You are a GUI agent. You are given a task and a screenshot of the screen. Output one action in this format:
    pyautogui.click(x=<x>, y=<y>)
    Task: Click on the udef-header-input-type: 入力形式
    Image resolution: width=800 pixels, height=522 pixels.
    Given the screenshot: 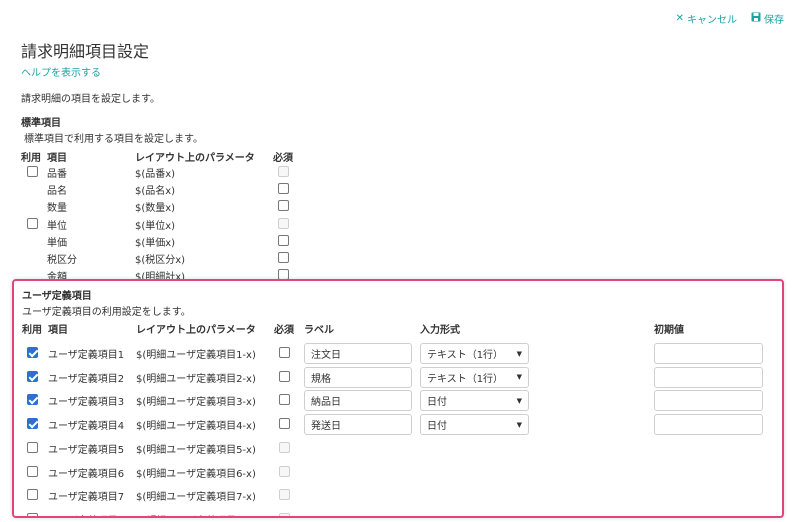 What is the action you would take?
    pyautogui.click(x=440, y=330)
    